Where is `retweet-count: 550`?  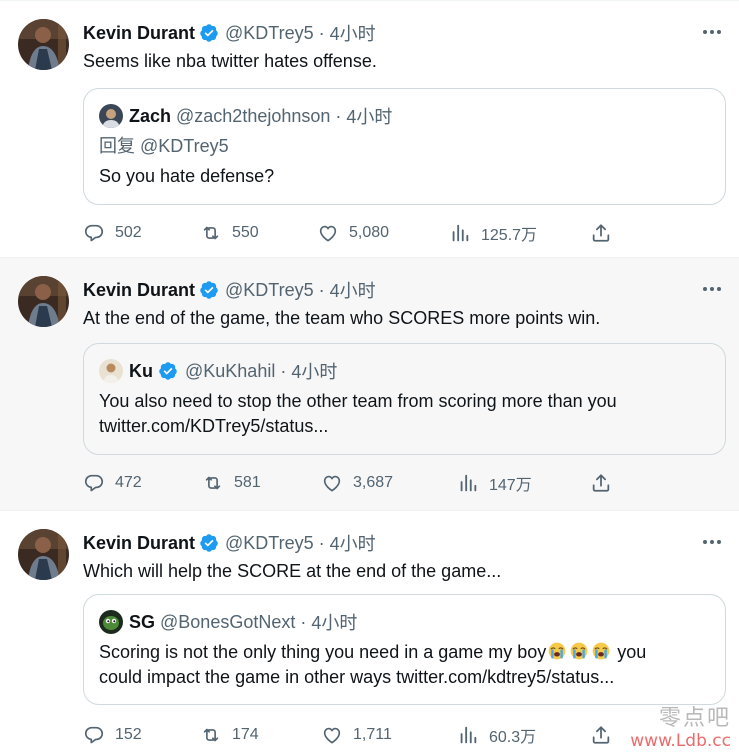 retweet-count: 550 is located at coordinates (245, 232).